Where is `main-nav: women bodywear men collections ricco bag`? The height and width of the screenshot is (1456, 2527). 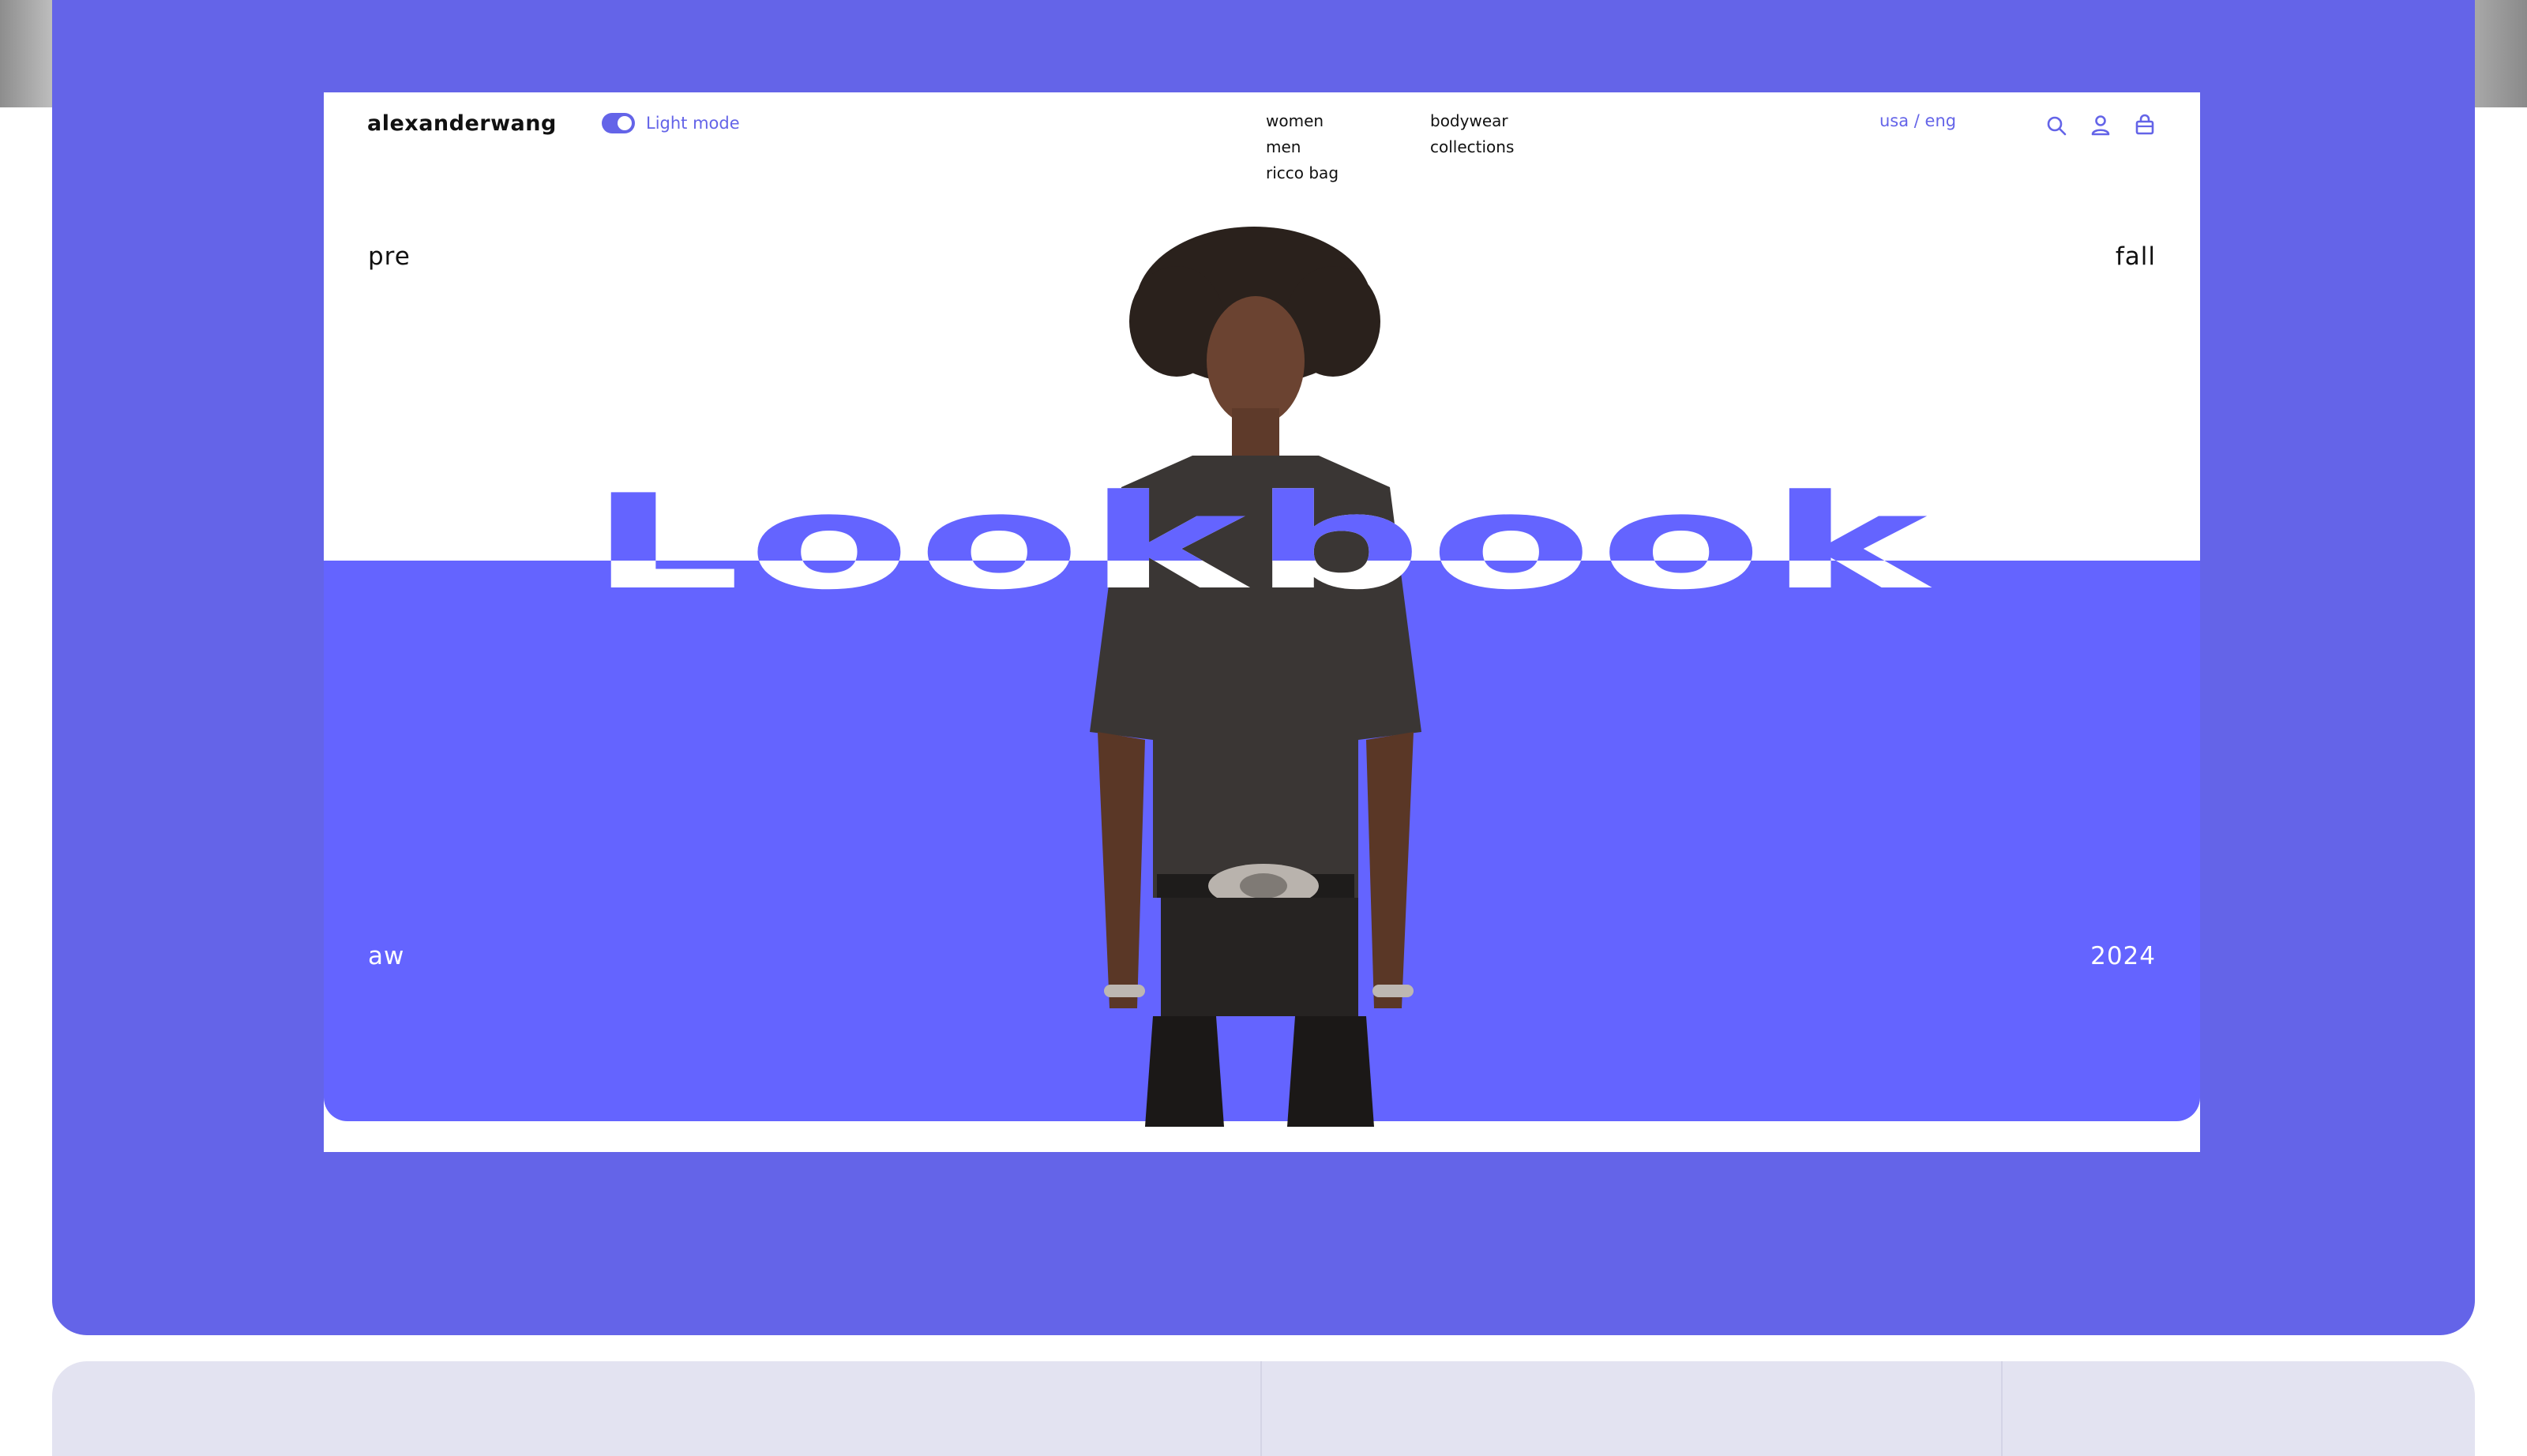
main-nav: women bodywear men collections ricco bag is located at coordinates (1427, 147).